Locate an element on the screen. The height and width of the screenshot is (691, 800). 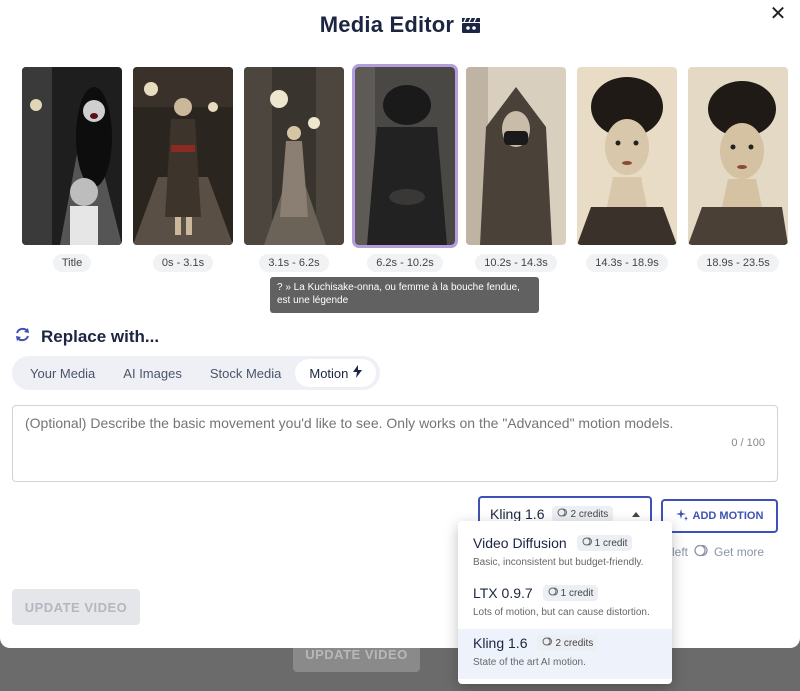
thumbnail-item: 14.3s - 18.9s is located at coordinates (627, 169).